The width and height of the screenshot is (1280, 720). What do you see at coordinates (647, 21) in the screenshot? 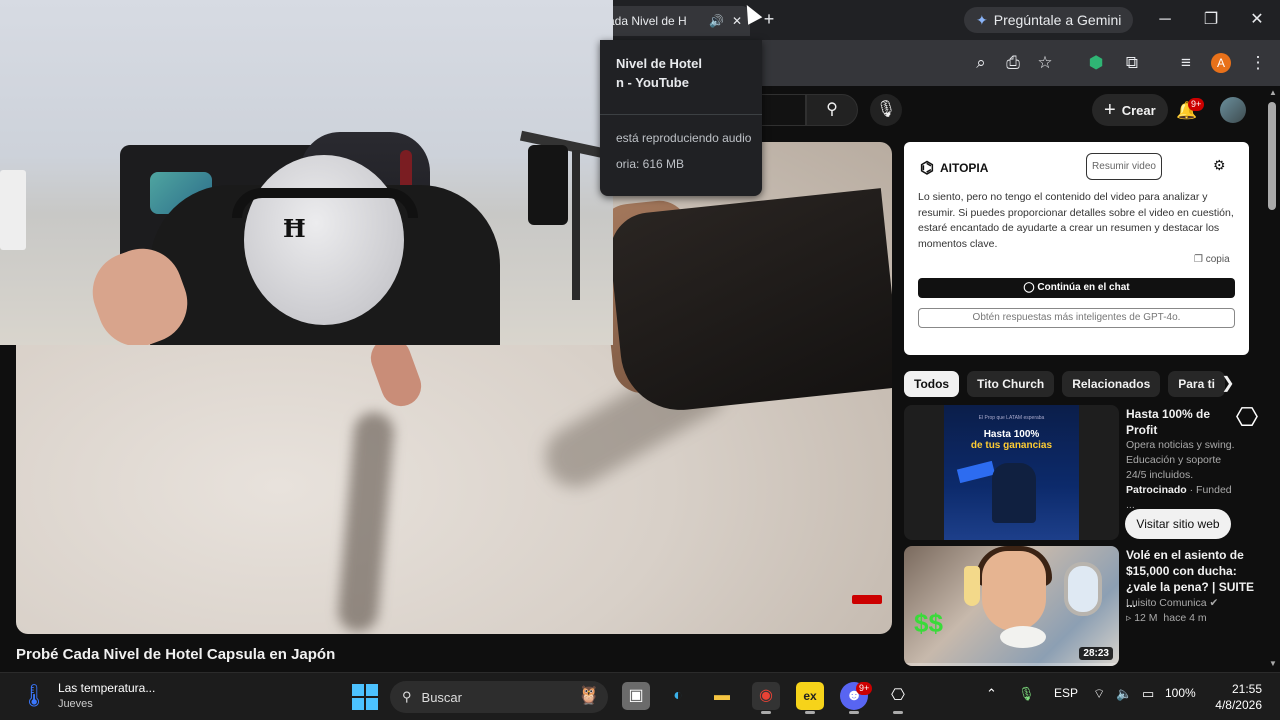
I see `tab-title: ada Nivel de H` at bounding box center [647, 21].